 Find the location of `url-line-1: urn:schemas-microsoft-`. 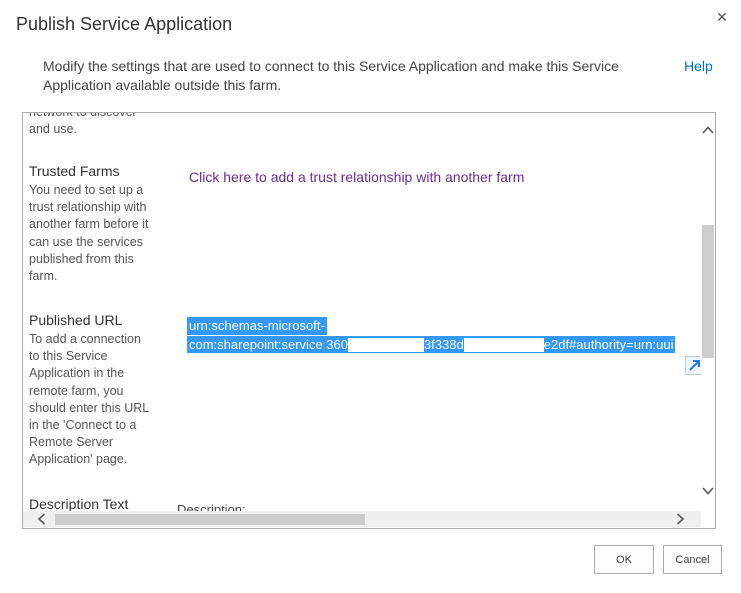

url-line-1: urn:schemas-microsoft- is located at coordinates (257, 326).